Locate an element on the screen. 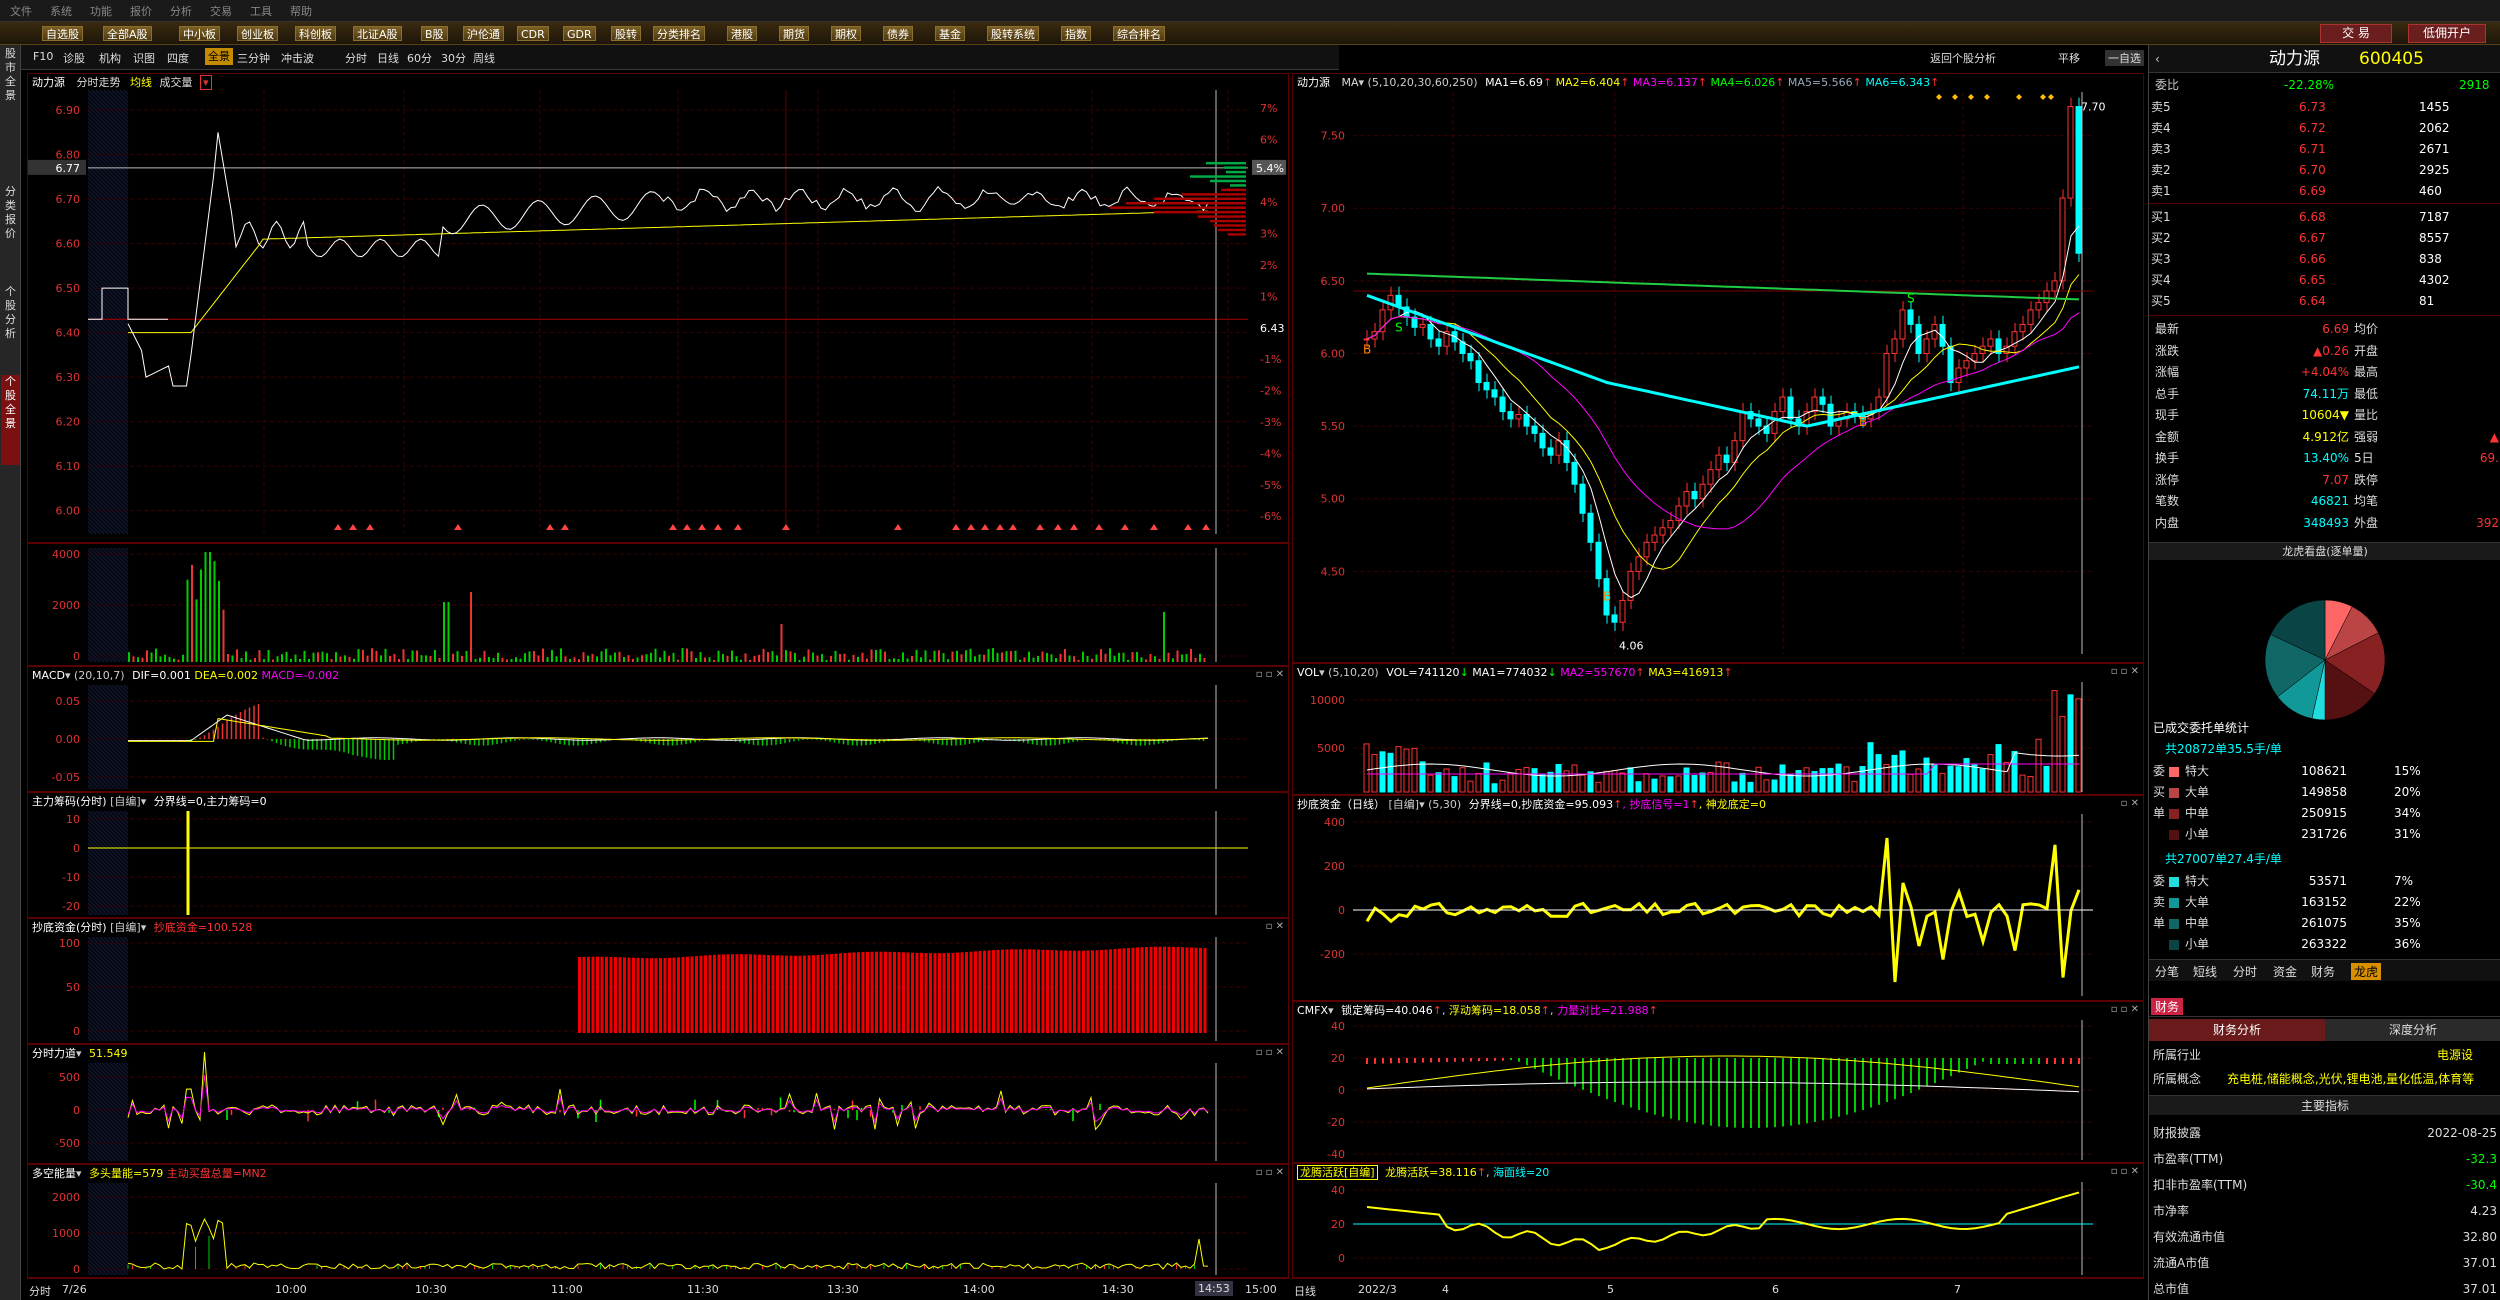 The image size is (2500, 1300). market-tab-2: 中小板 is located at coordinates (199, 33).